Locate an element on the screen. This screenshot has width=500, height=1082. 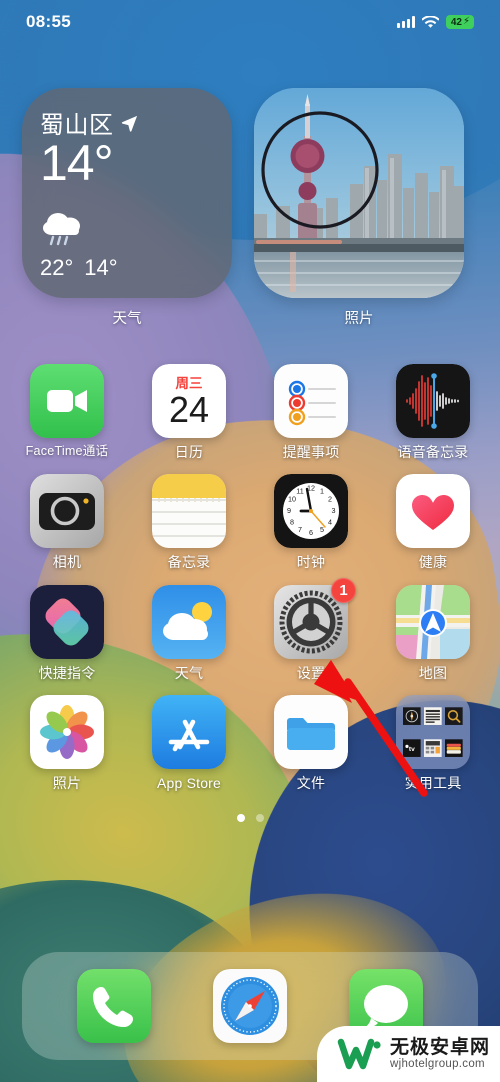
app-weather: 天气 is located at coordinates (189, 626).